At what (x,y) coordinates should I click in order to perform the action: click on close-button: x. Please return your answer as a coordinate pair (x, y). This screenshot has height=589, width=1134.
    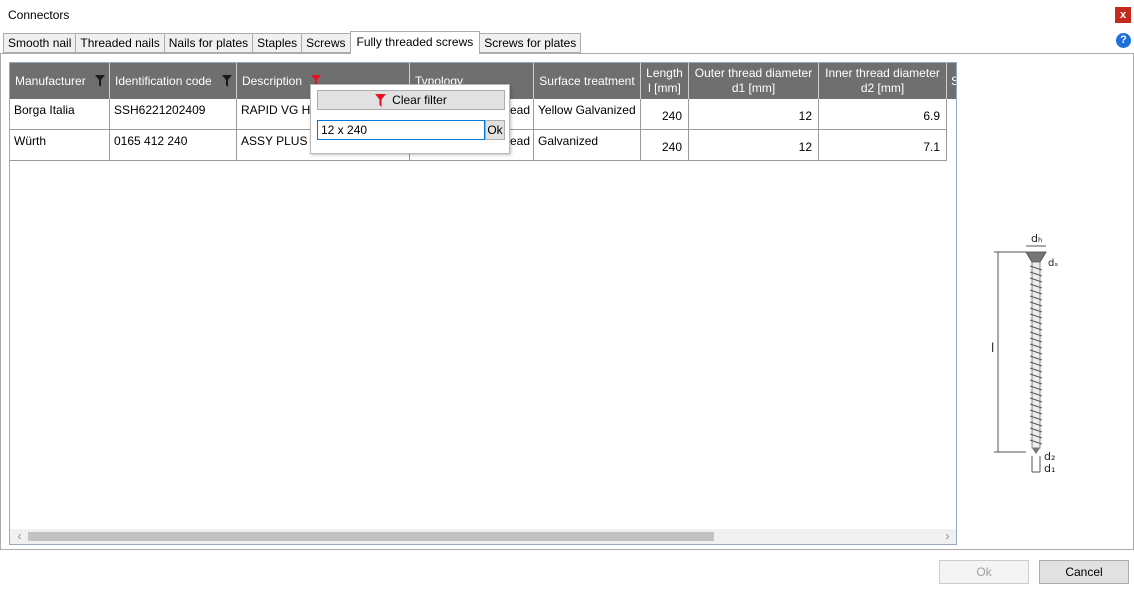
    Looking at the image, I should click on (1123, 15).